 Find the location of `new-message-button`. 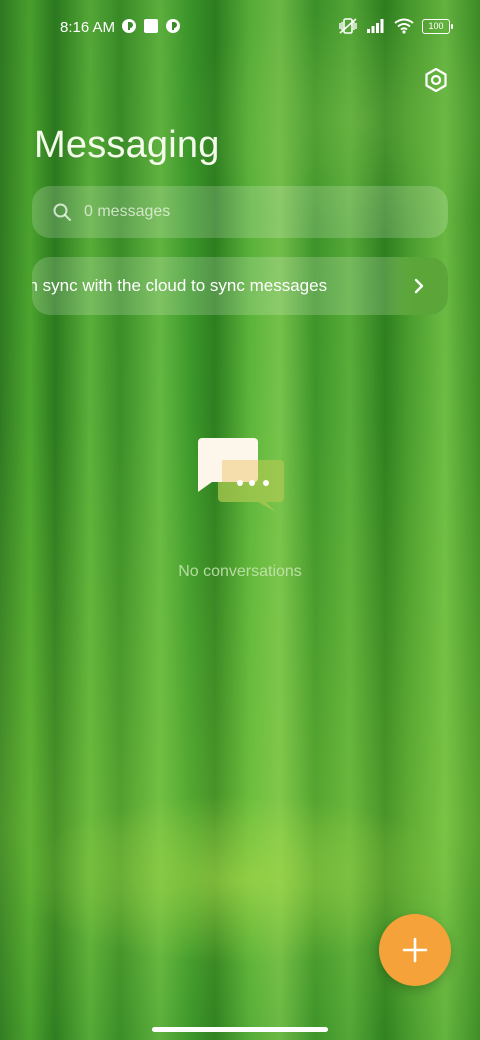

new-message-button is located at coordinates (415, 950).